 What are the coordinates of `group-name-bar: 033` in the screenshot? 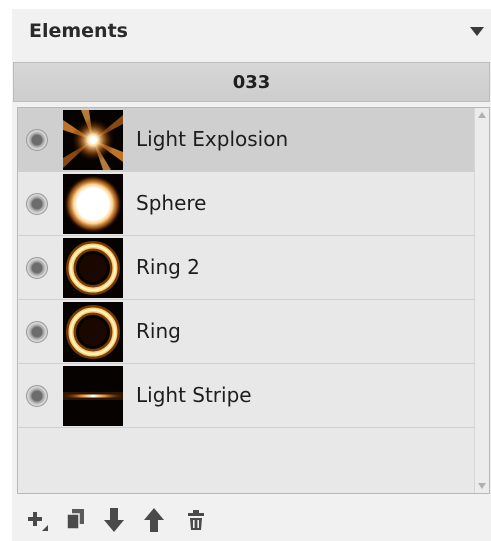 It's located at (251, 82).